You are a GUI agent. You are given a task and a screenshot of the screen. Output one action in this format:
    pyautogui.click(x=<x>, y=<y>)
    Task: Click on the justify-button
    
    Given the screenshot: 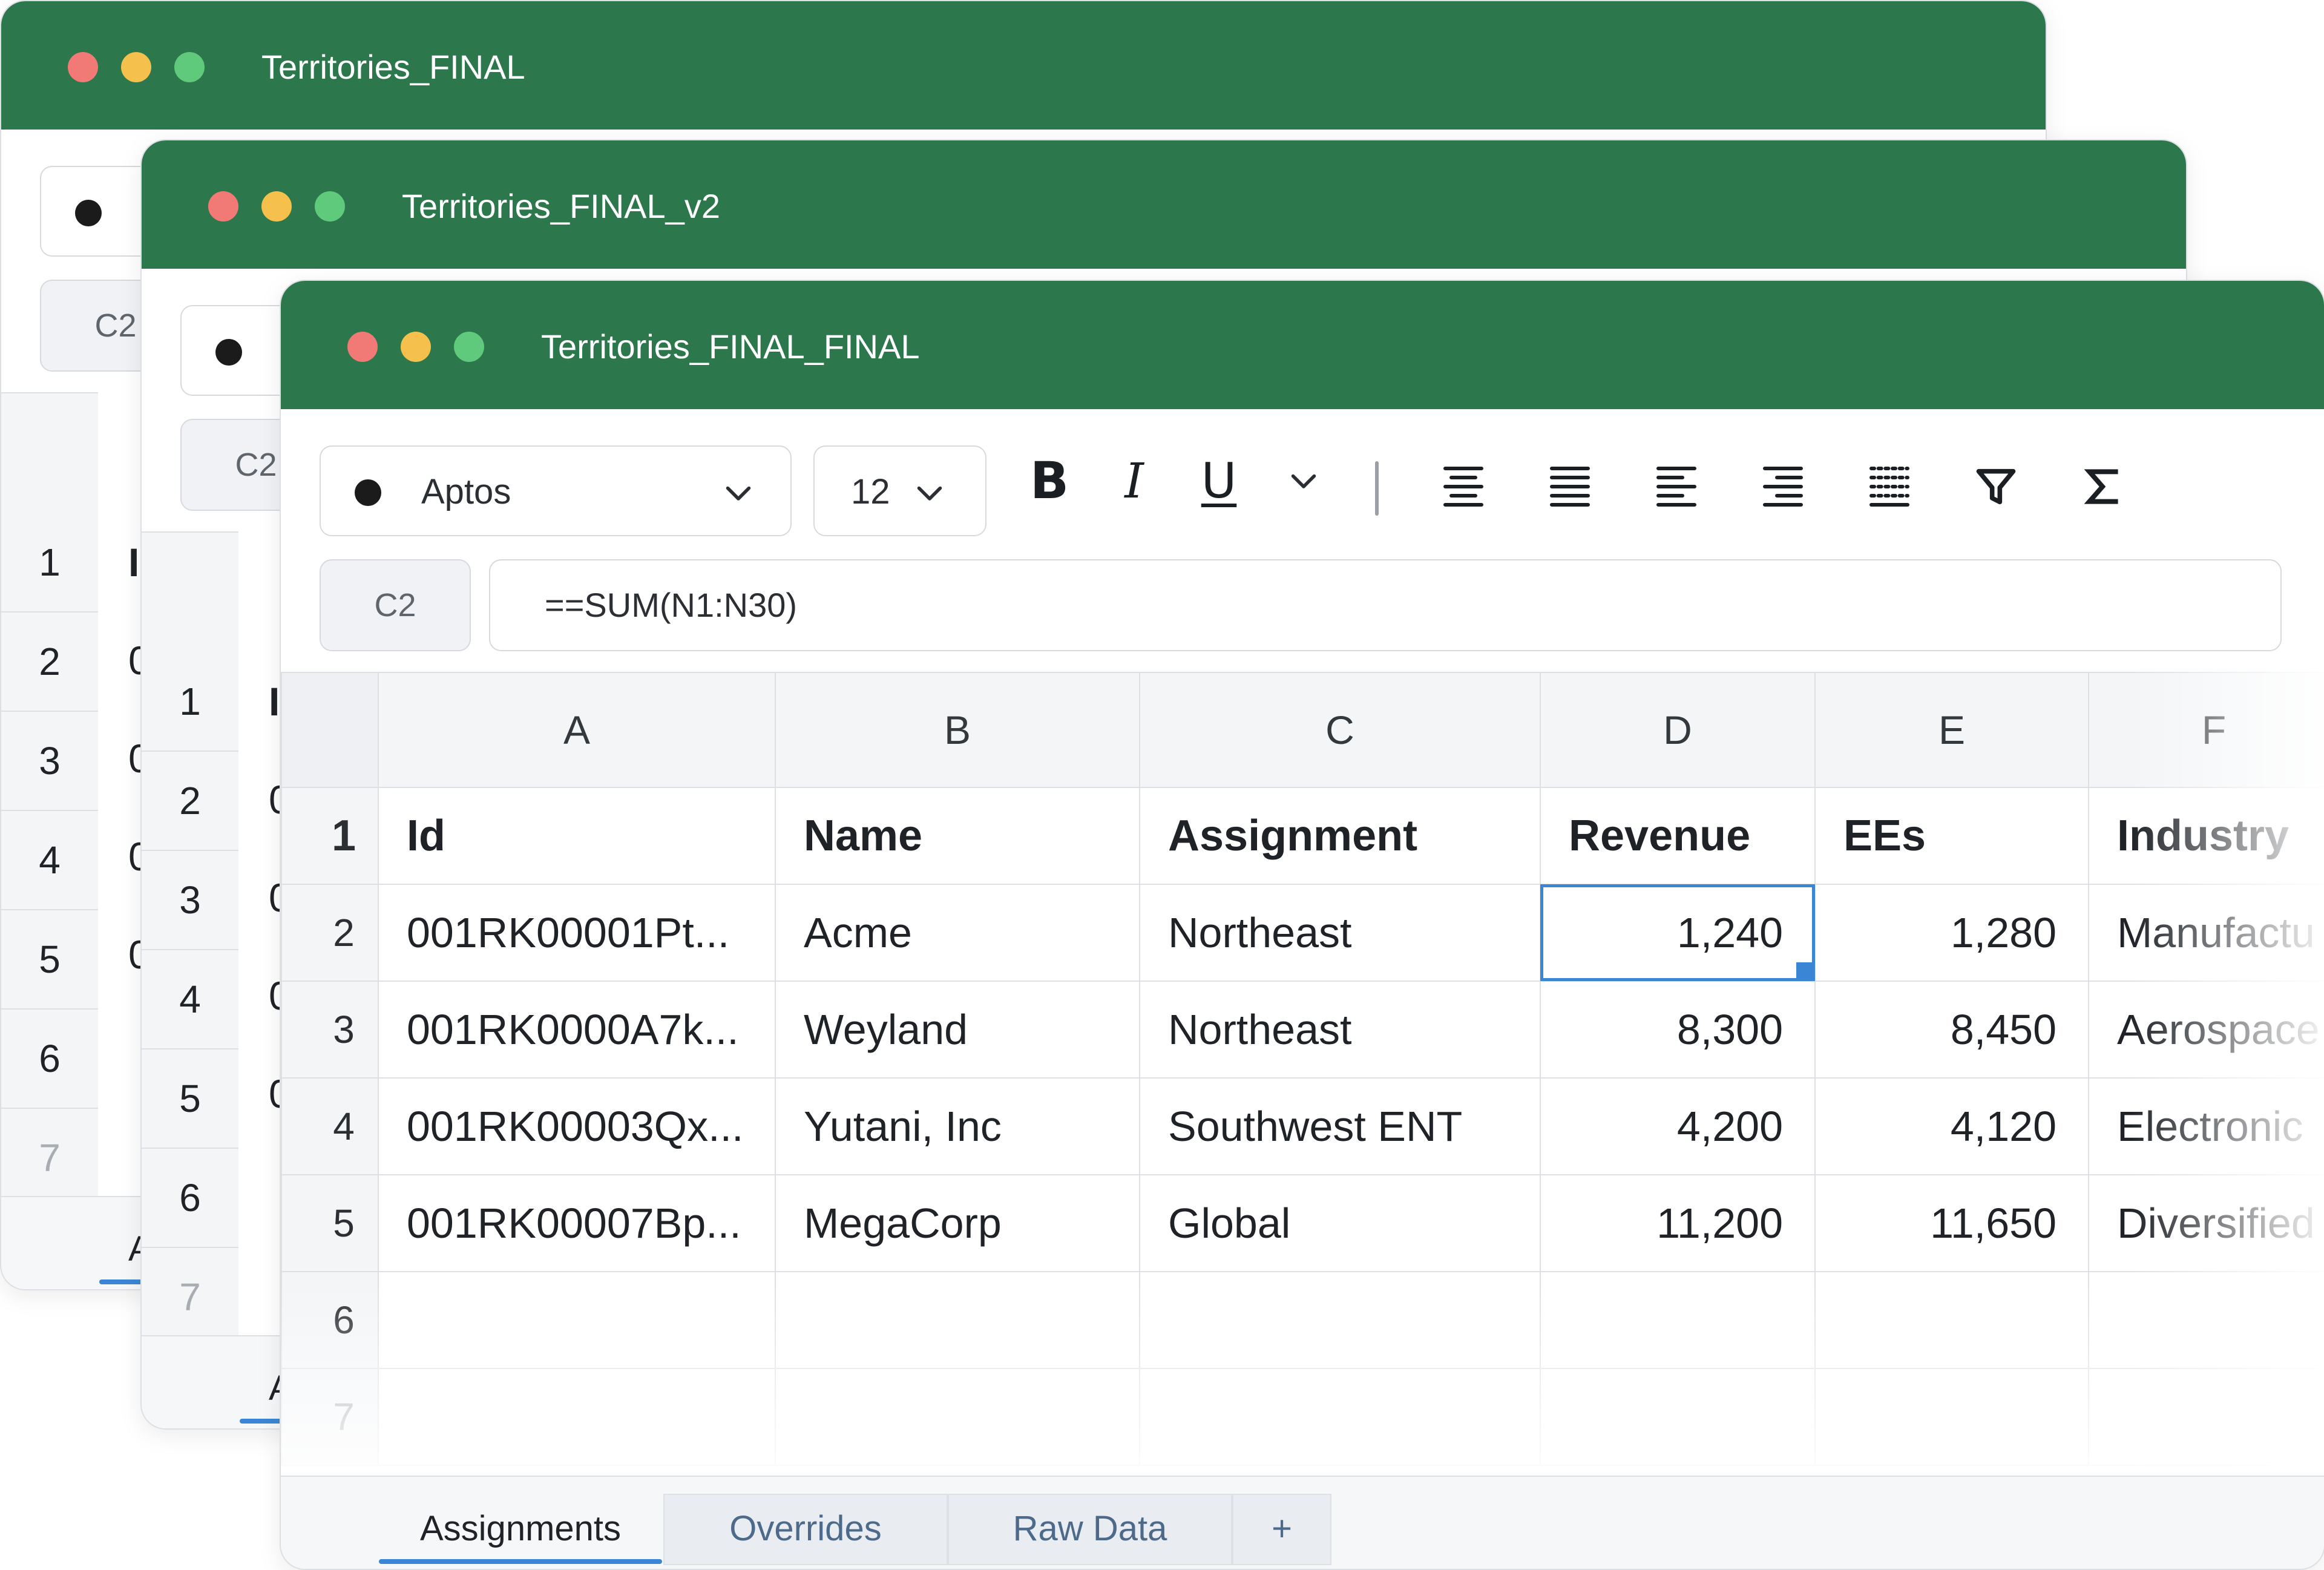 What is the action you would take?
    pyautogui.click(x=1570, y=486)
    